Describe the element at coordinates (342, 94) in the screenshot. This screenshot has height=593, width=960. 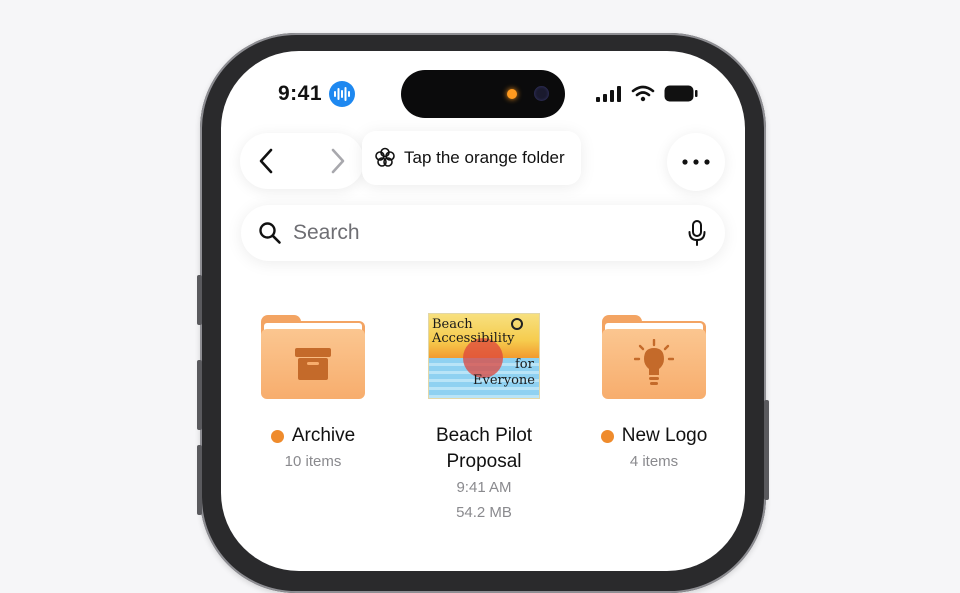
I see `voice-waveform-icon` at that location.